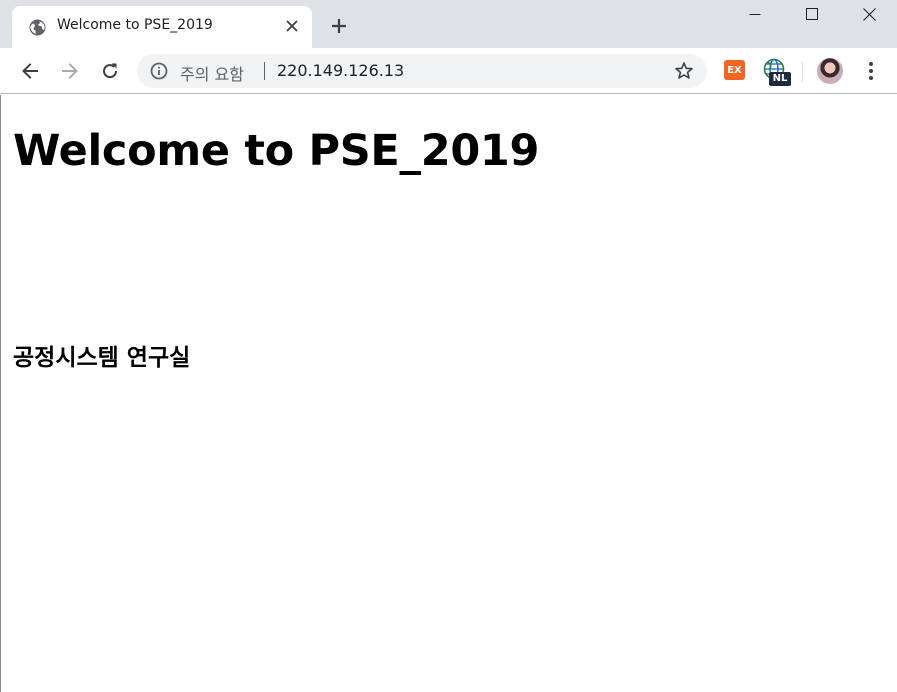 The height and width of the screenshot is (692, 897). What do you see at coordinates (264, 71) in the screenshot?
I see `omnibox-divider` at bounding box center [264, 71].